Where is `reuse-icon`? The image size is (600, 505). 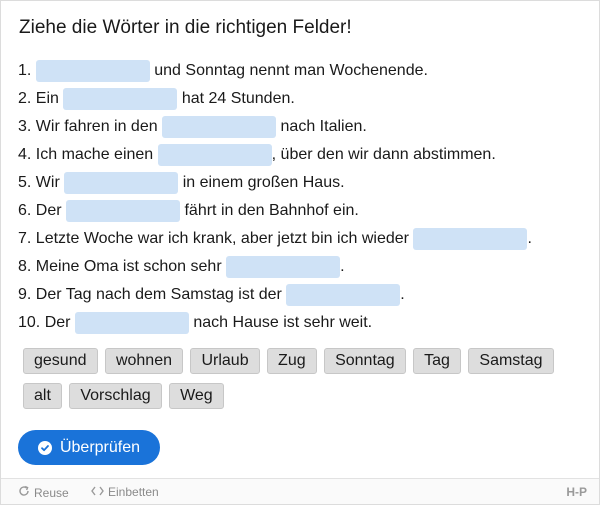 reuse-icon is located at coordinates (24, 492).